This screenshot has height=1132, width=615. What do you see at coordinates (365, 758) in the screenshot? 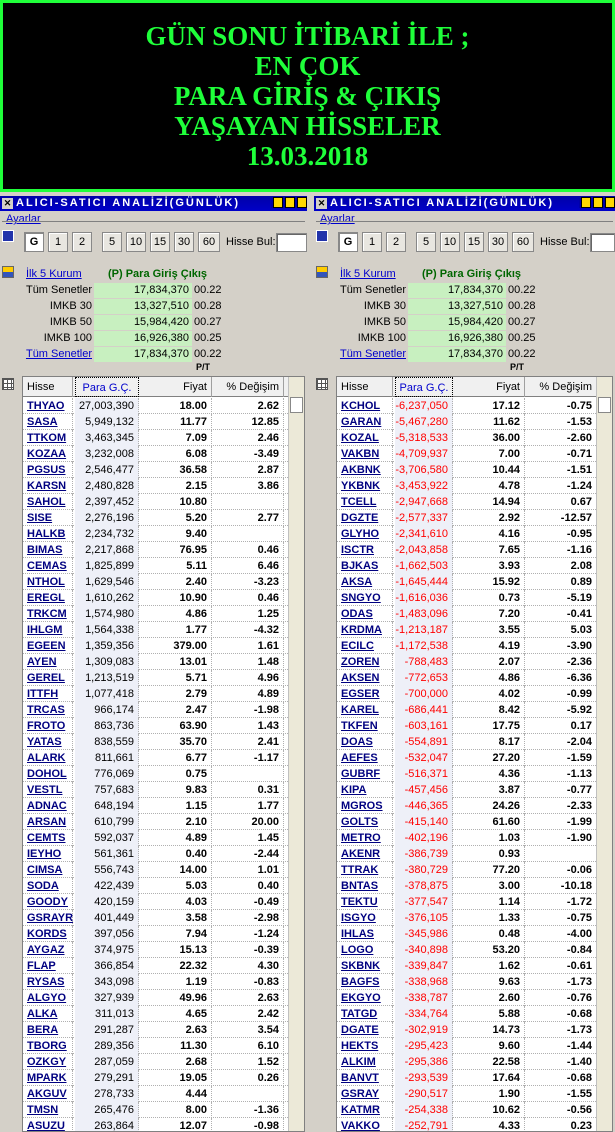
I see `cell-symbol: AEFES` at bounding box center [365, 758].